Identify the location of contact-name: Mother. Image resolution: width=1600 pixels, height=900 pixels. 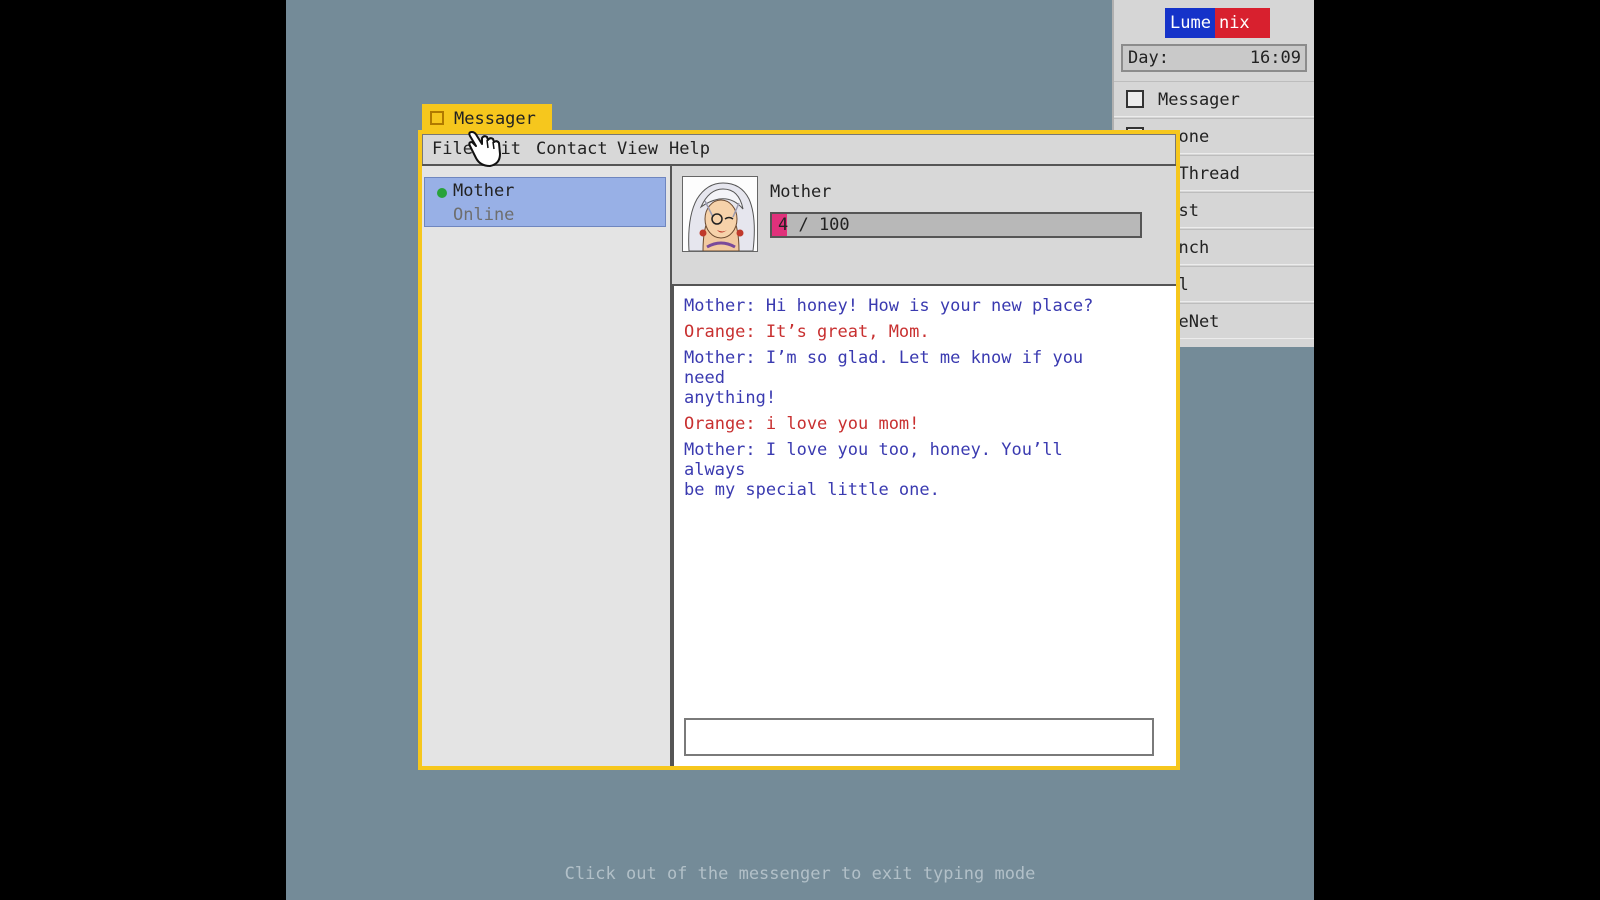
(484, 191).